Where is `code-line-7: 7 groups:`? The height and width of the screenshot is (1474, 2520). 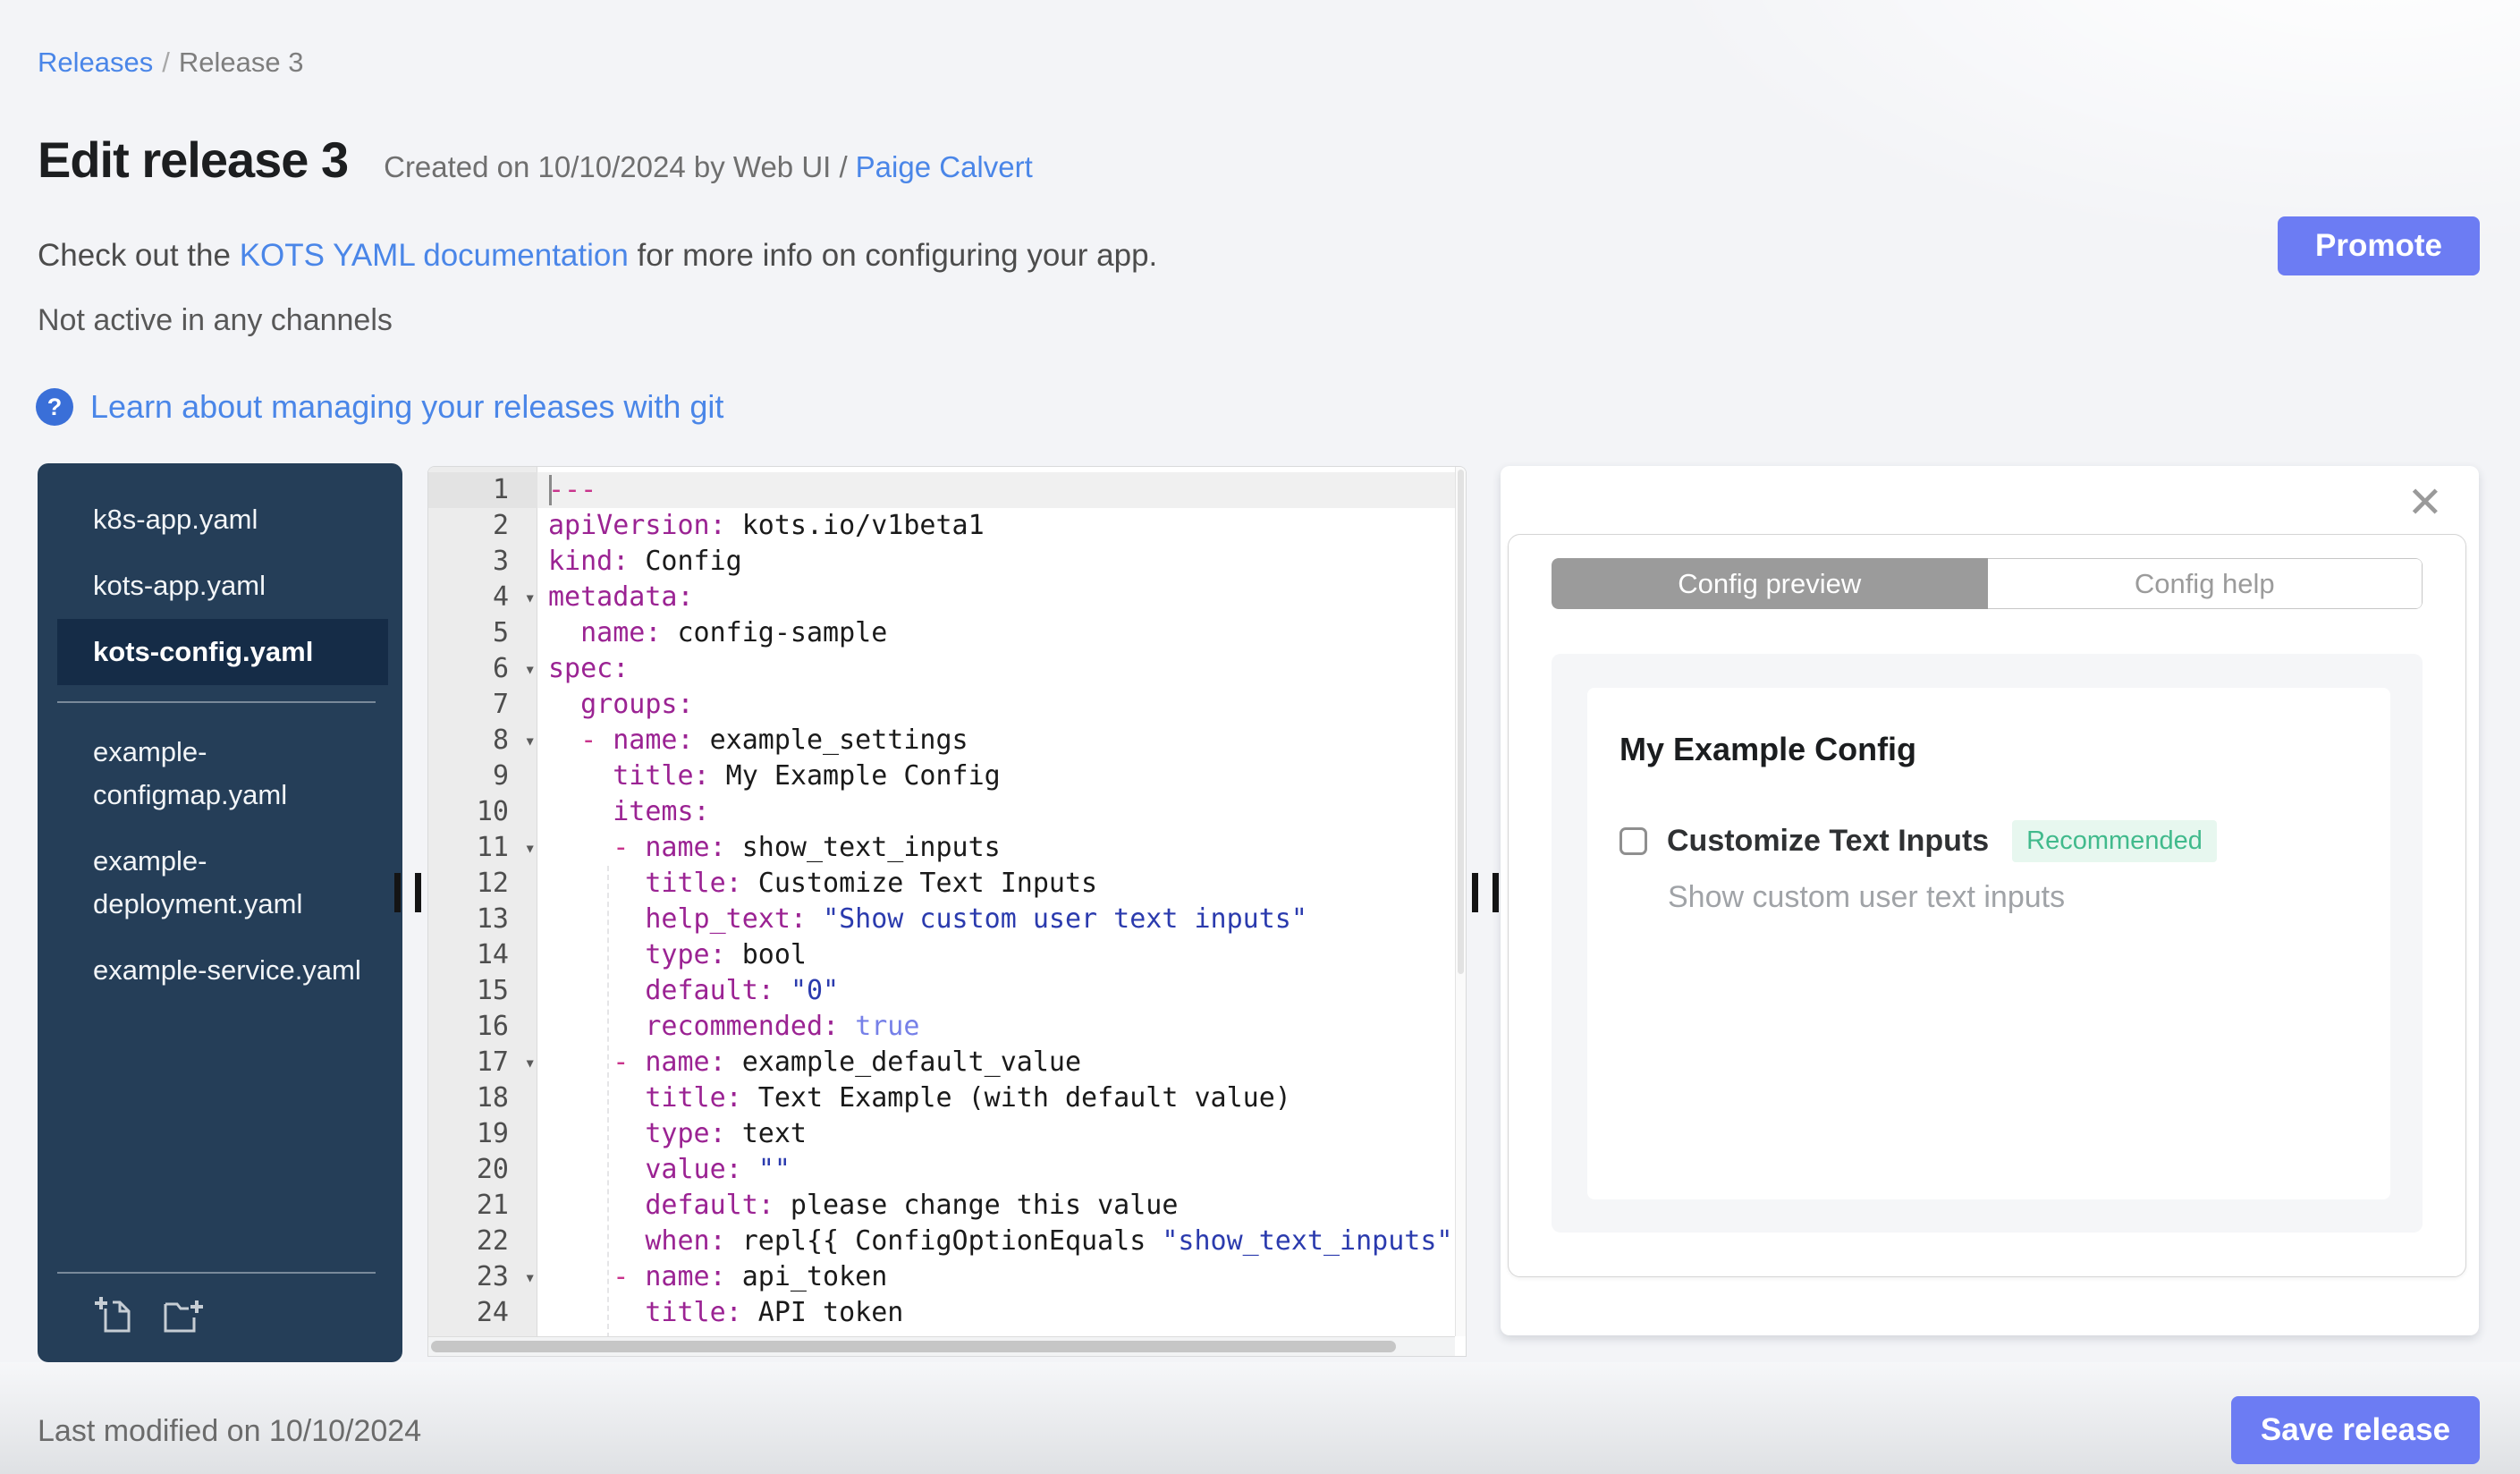
code-line-7: 7 groups: is located at coordinates (947, 705).